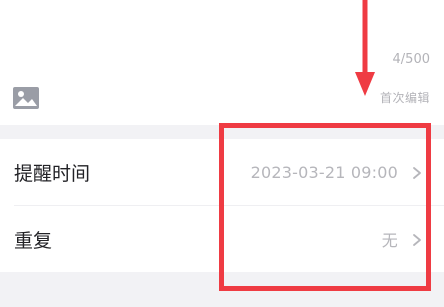 This screenshot has width=444, height=307. Describe the element at coordinates (26, 98) in the screenshot. I see `image-icon` at that location.